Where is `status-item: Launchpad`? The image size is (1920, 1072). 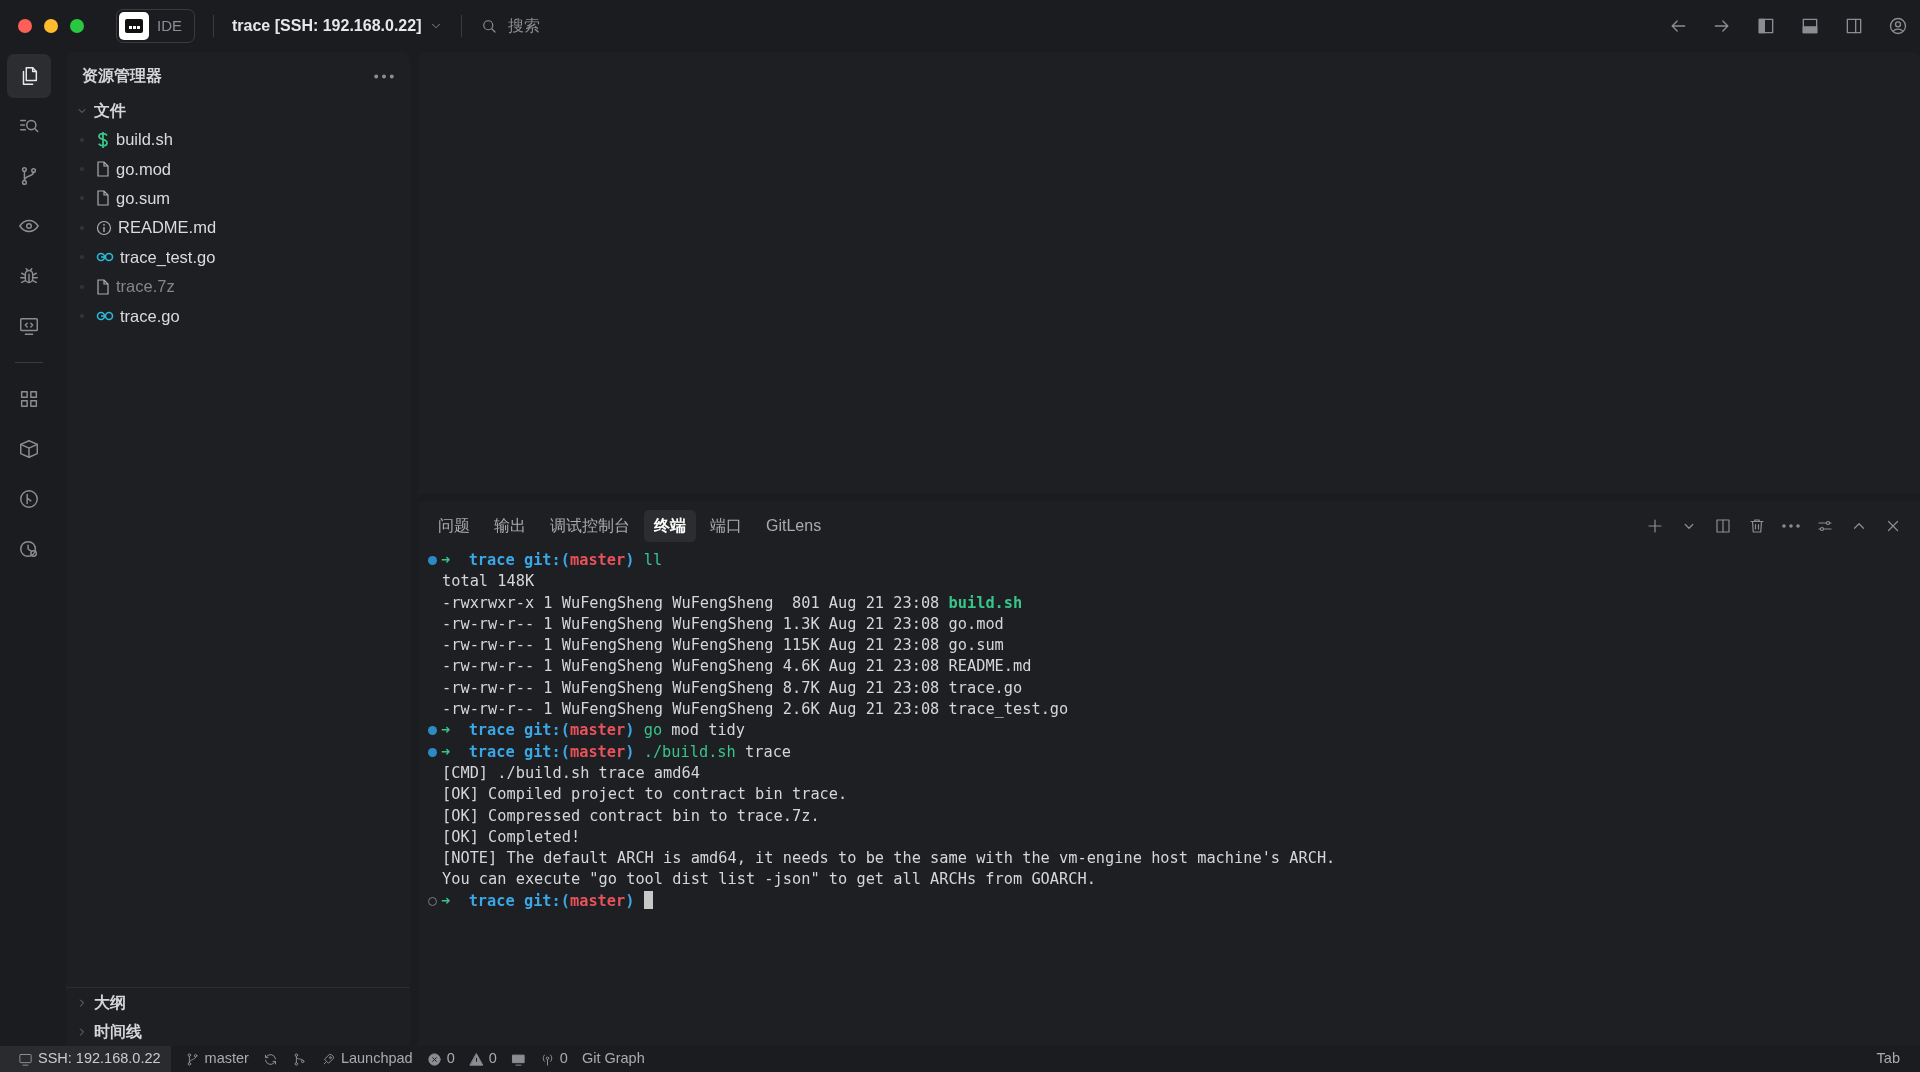 status-item: Launchpad is located at coordinates (366, 1059).